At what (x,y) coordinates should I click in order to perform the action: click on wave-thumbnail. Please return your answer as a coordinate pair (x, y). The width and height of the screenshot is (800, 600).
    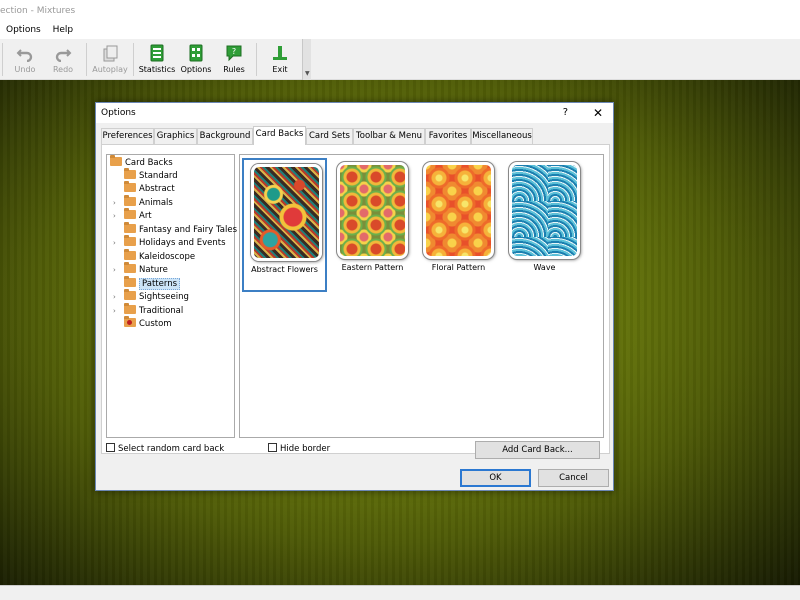
    Looking at the image, I should click on (544, 210).